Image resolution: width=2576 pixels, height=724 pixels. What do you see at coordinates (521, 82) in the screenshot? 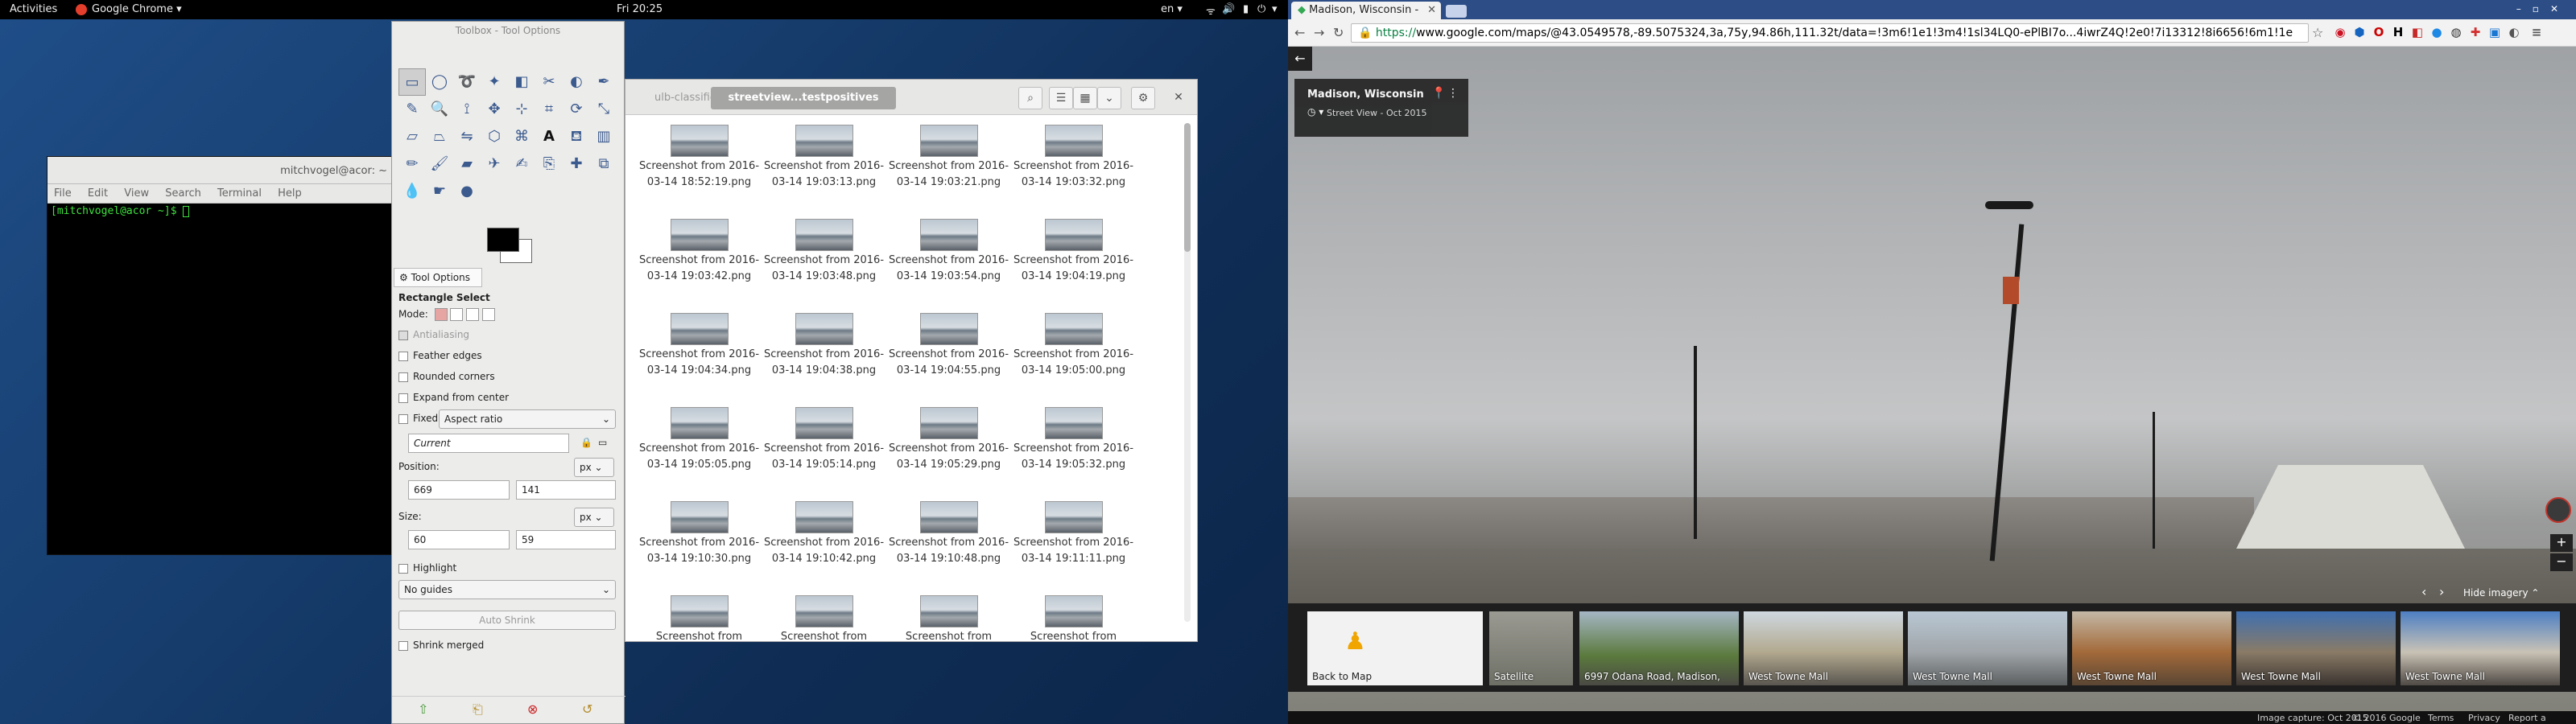
I see `color-select-tool-icon: ◧` at bounding box center [521, 82].